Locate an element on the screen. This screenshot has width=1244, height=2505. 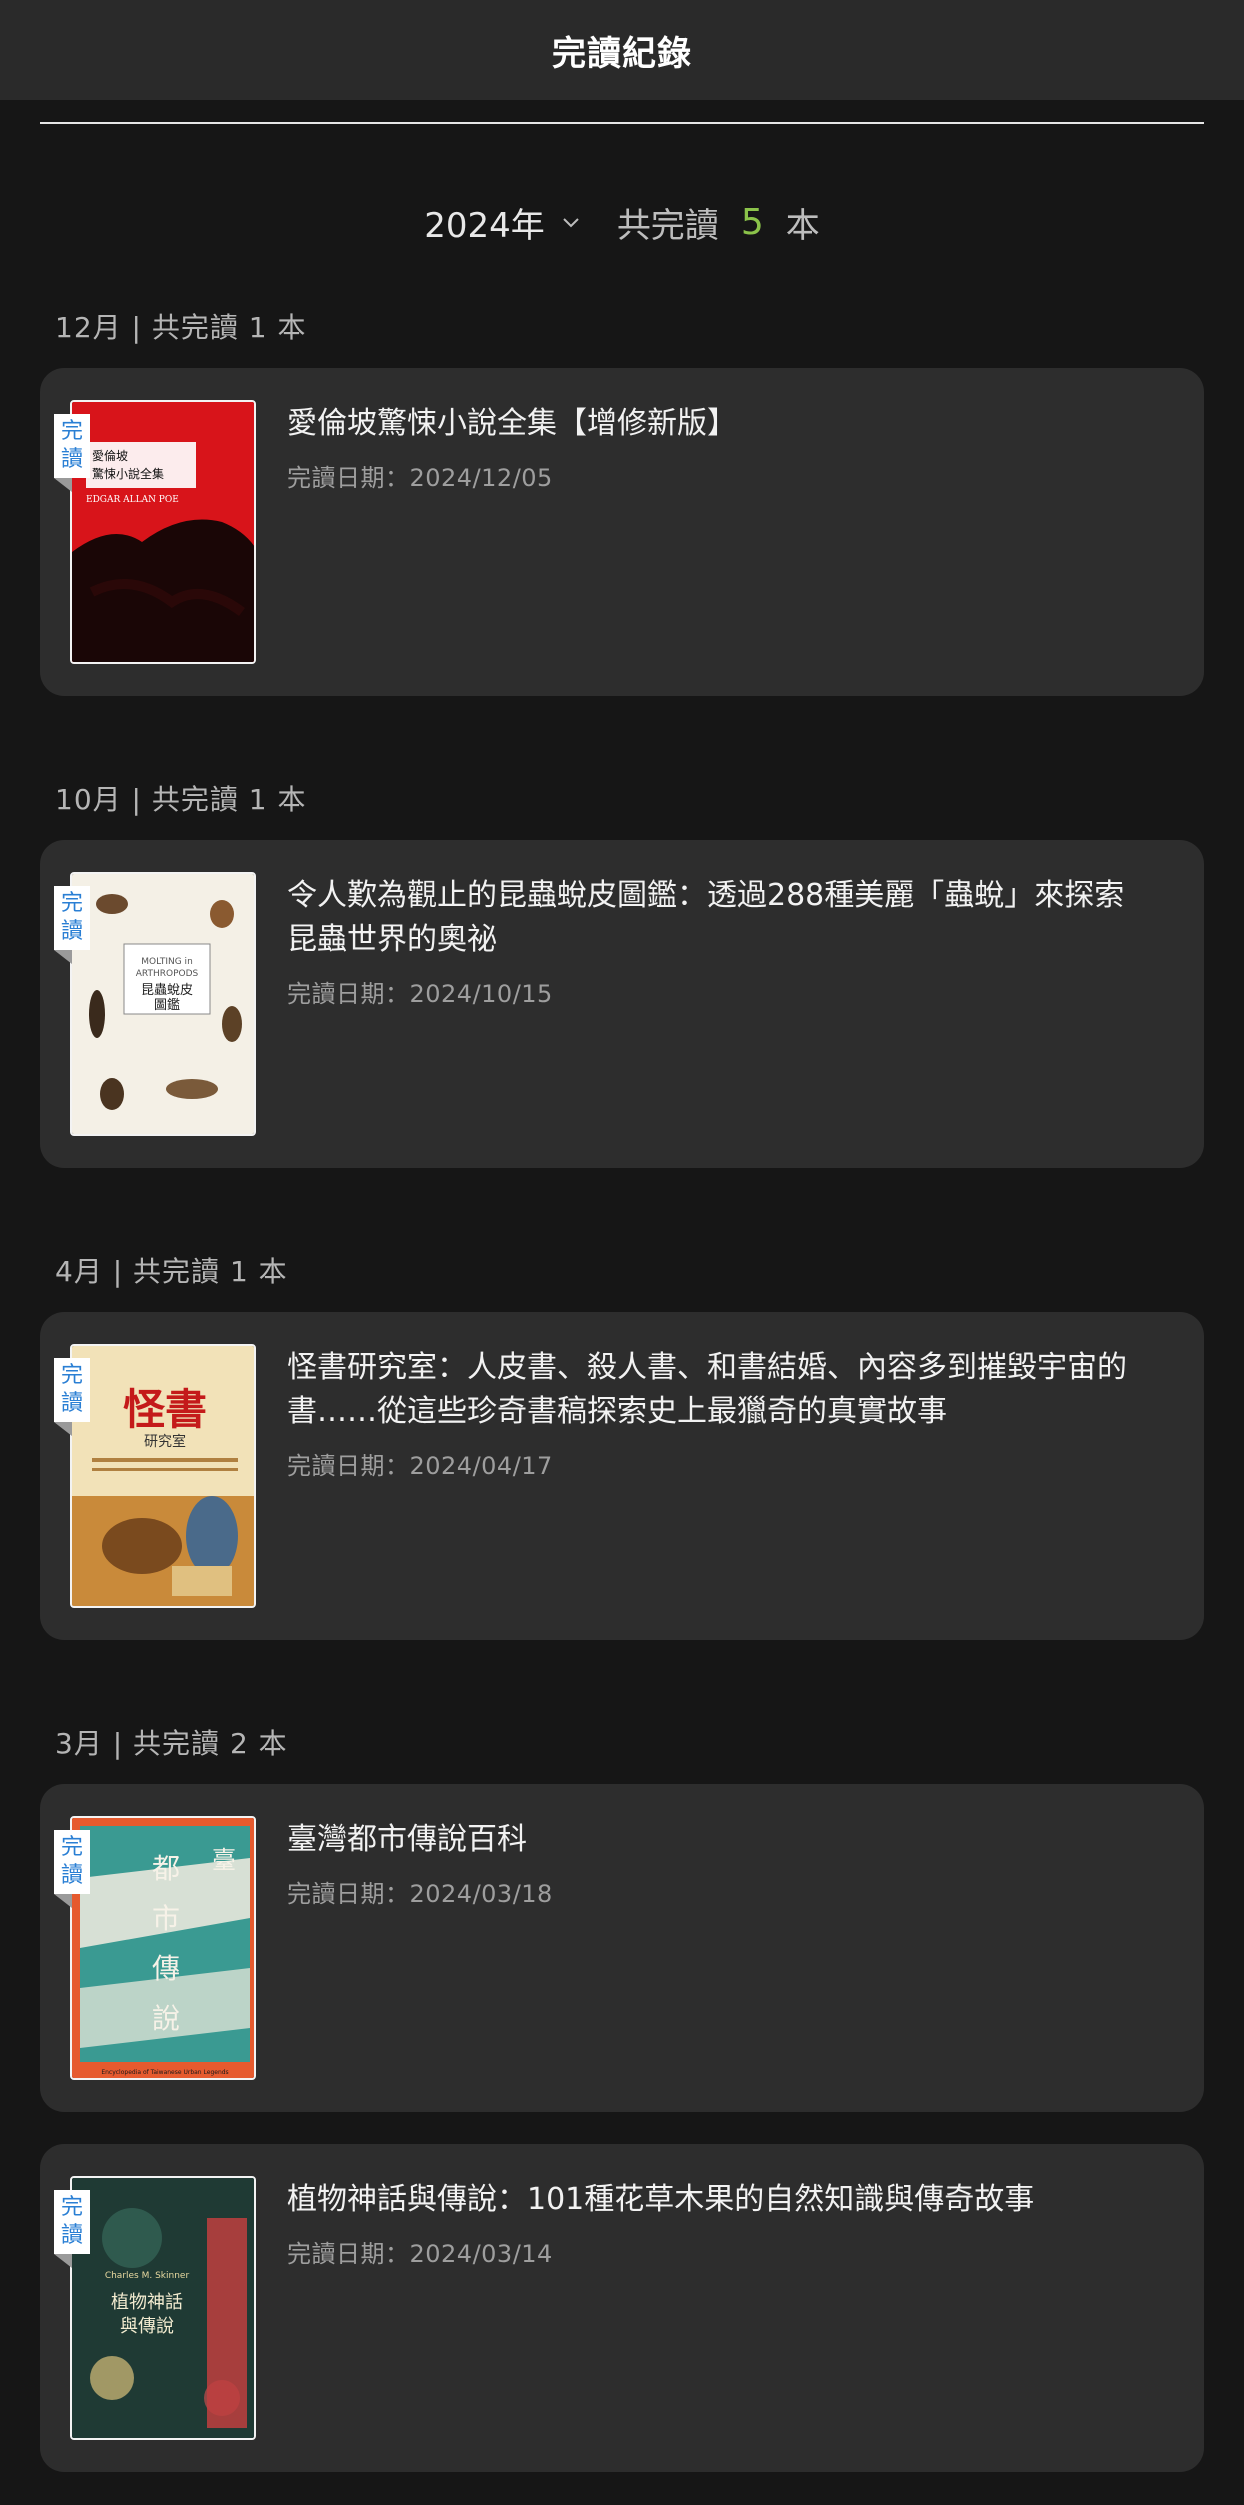
year-selector: 2024年 is located at coordinates (520, 222).